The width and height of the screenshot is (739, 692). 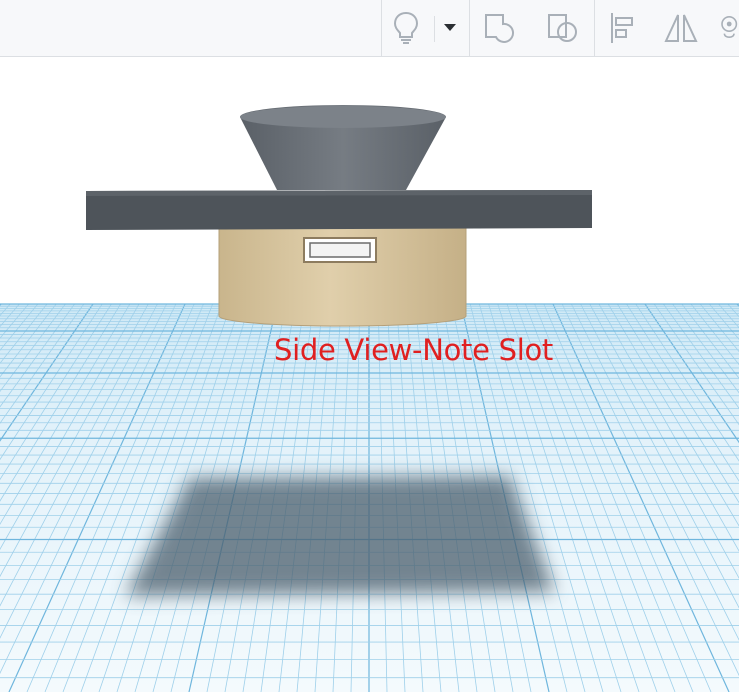 I want to click on lightbulb-dropdown-button, so click(x=450, y=28).